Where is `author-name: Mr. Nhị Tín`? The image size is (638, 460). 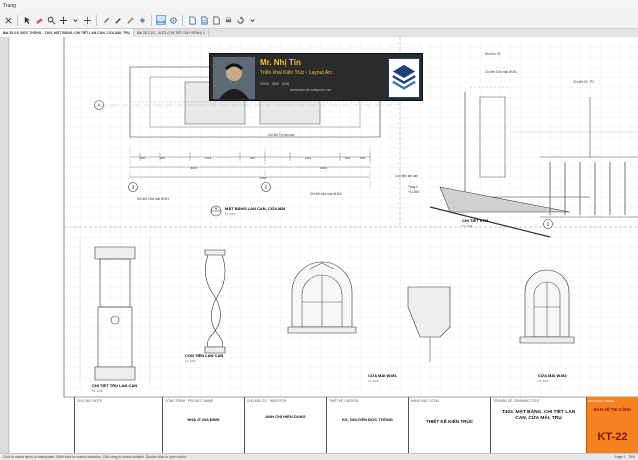
author-name: Mr. Nhị Tín is located at coordinates (280, 62).